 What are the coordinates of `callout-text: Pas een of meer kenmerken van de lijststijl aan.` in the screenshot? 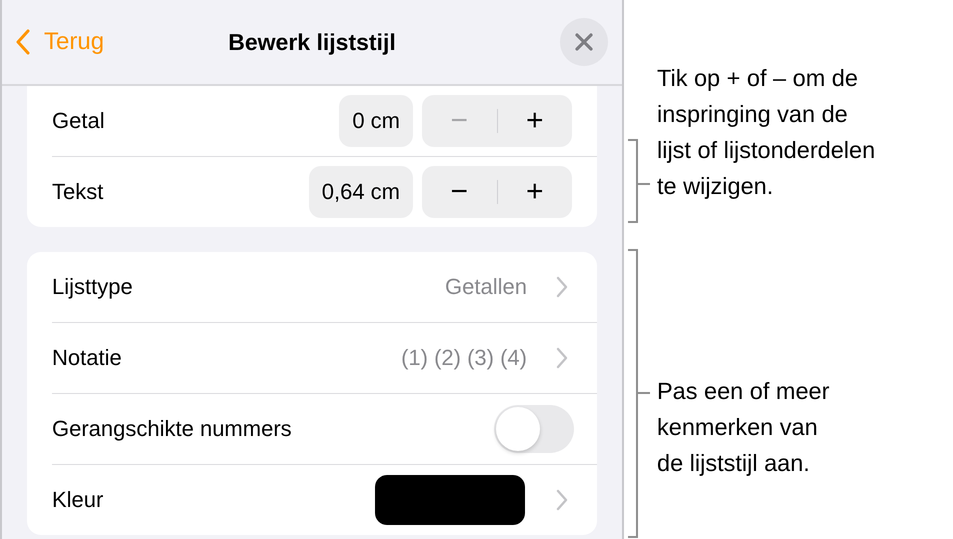 It's located at (743, 427).